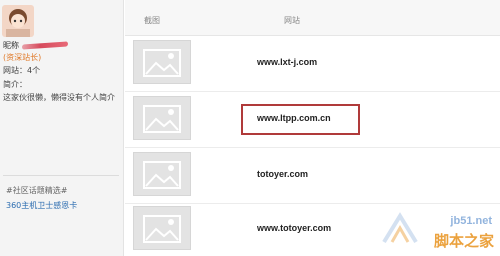 The height and width of the screenshot is (256, 500). Describe the element at coordinates (45, 45) in the screenshot. I see `redacted-nickname` at that location.